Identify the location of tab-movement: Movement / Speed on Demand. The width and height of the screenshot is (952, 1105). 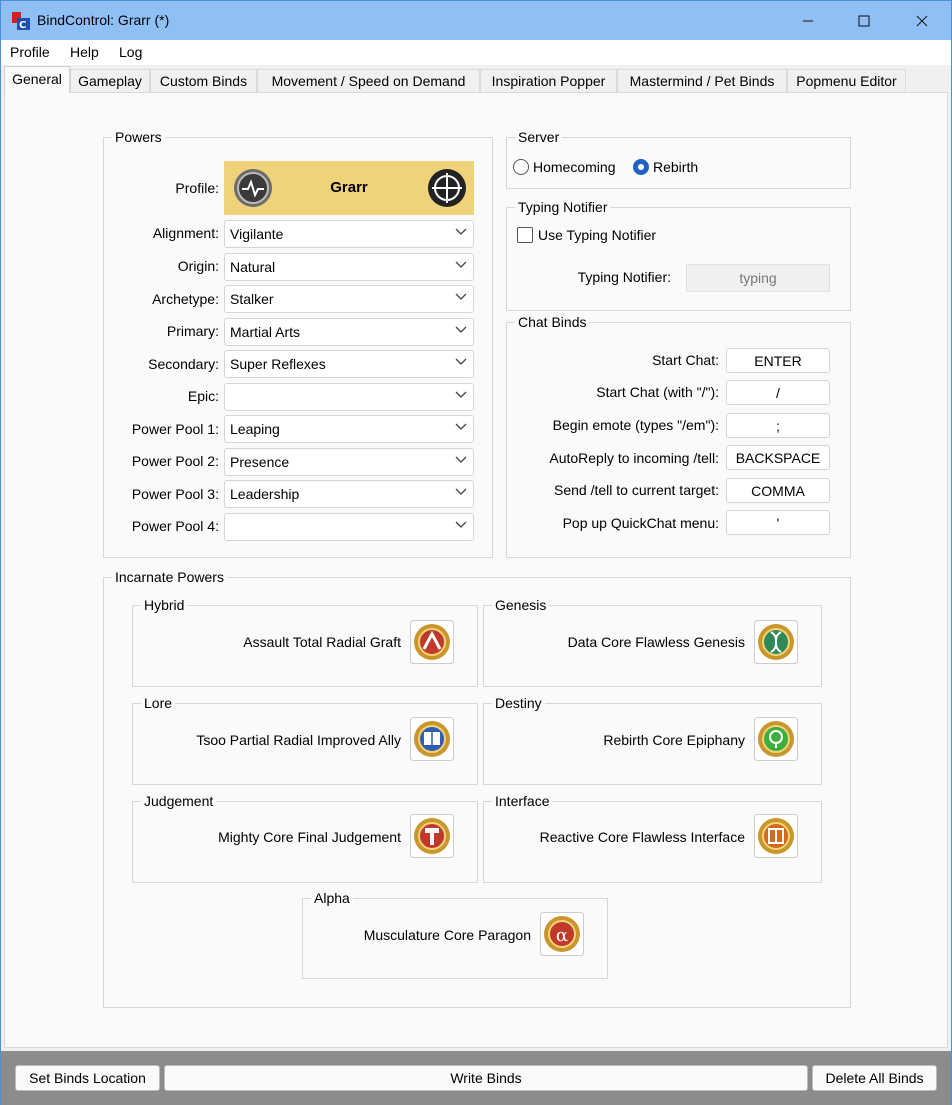
(368, 80).